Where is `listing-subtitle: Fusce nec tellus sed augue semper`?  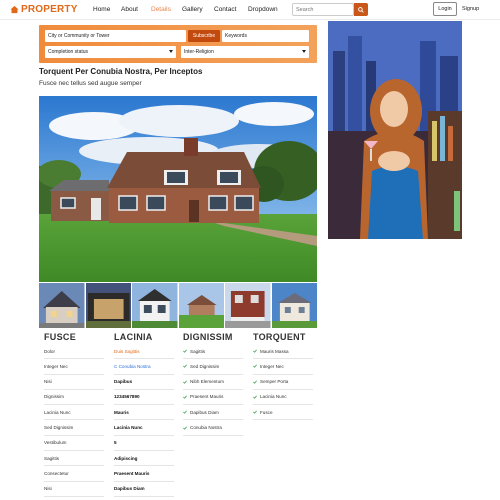 listing-subtitle: Fusce nec tellus sed augue semper is located at coordinates (90, 83).